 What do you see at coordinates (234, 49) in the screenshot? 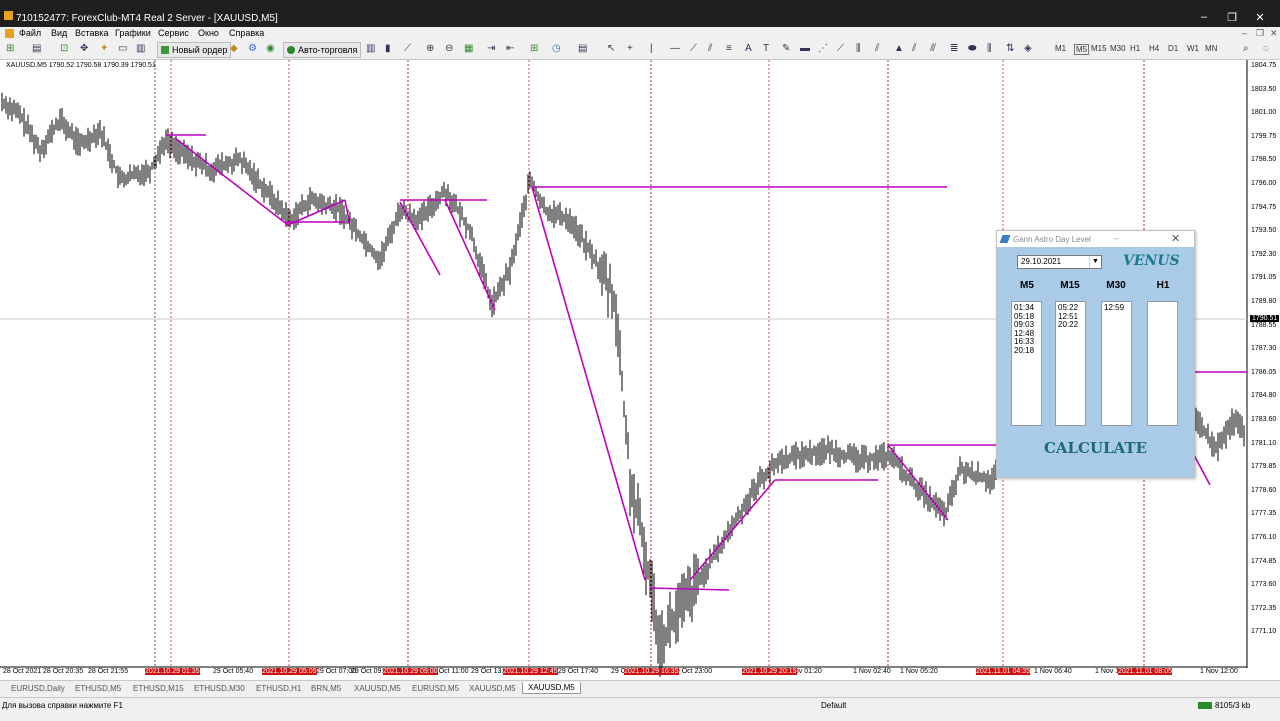
I see `metaeditor-icon: ◆` at bounding box center [234, 49].